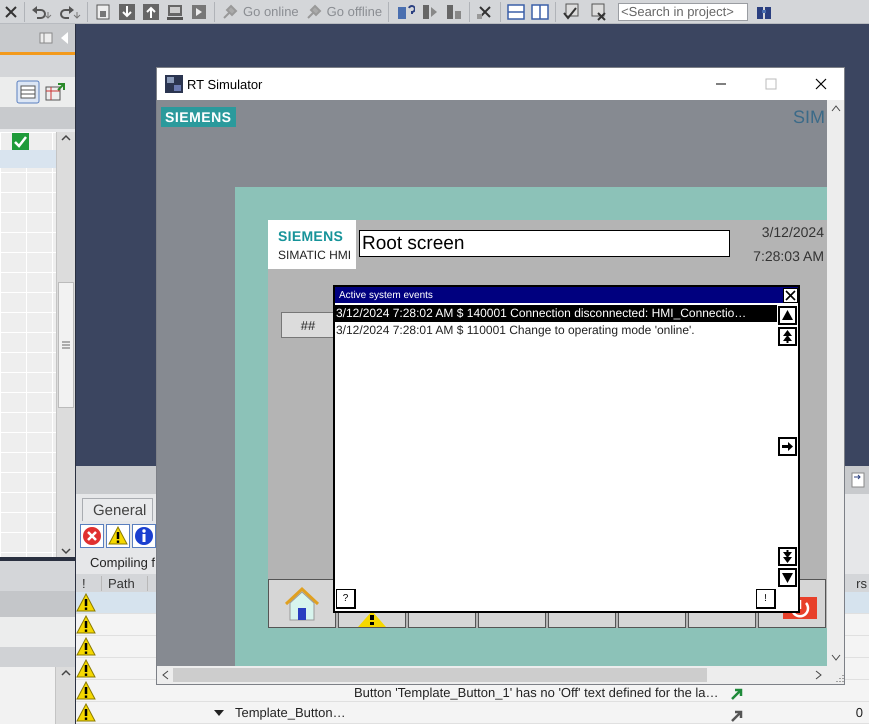 Image resolution: width=869 pixels, height=724 pixels. What do you see at coordinates (346, 599) in the screenshot?
I see `help-button: ?` at bounding box center [346, 599].